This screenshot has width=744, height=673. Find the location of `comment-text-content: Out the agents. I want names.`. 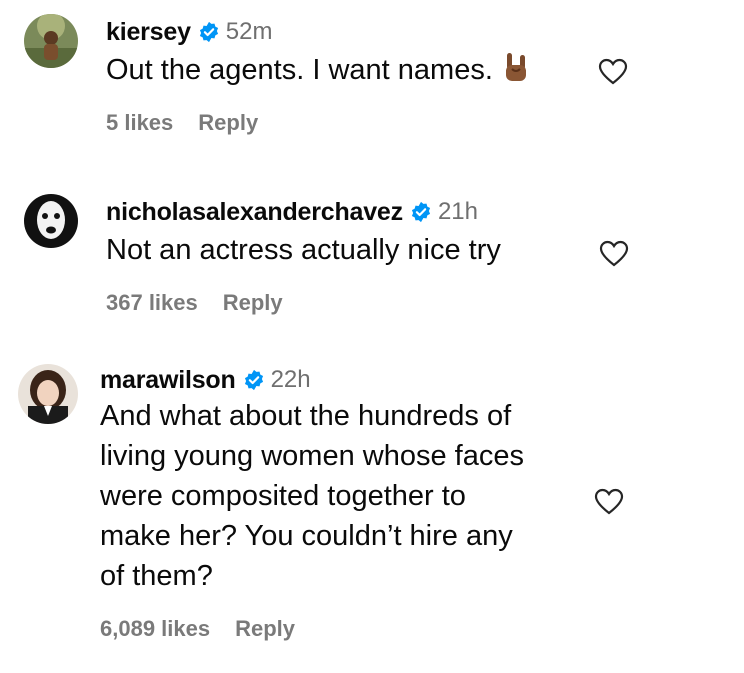

comment-text-content: Out the agents. I want names. is located at coordinates (299, 70).